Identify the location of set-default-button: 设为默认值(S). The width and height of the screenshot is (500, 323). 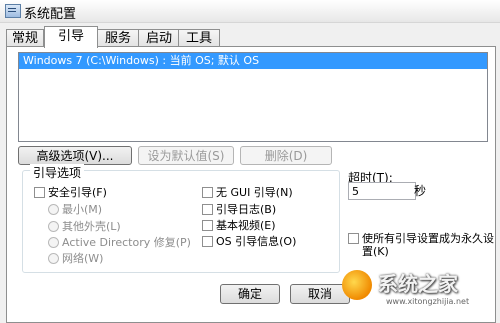
(186, 155).